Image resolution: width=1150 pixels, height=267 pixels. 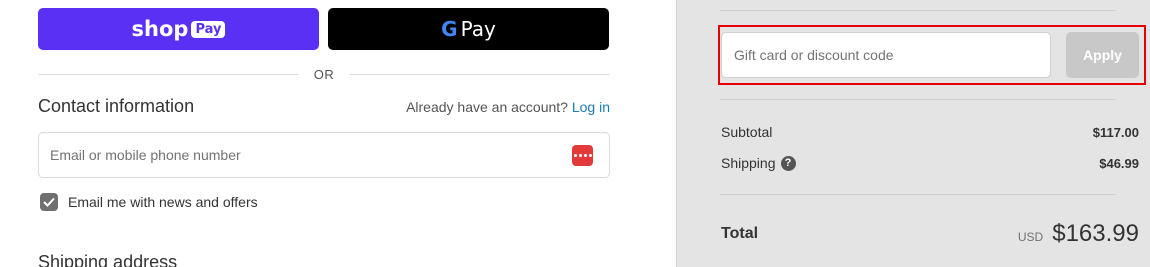 I want to click on login-prompt: Already have an account? Log in, so click(x=508, y=107).